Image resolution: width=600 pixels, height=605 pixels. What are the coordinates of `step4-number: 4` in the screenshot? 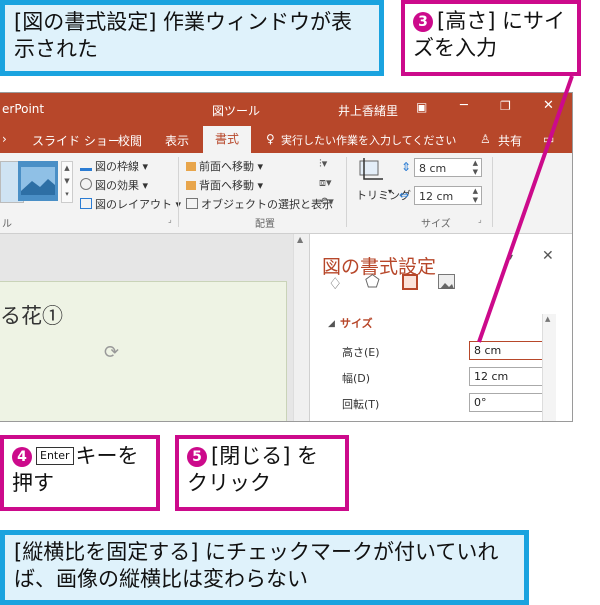 It's located at (22, 457).